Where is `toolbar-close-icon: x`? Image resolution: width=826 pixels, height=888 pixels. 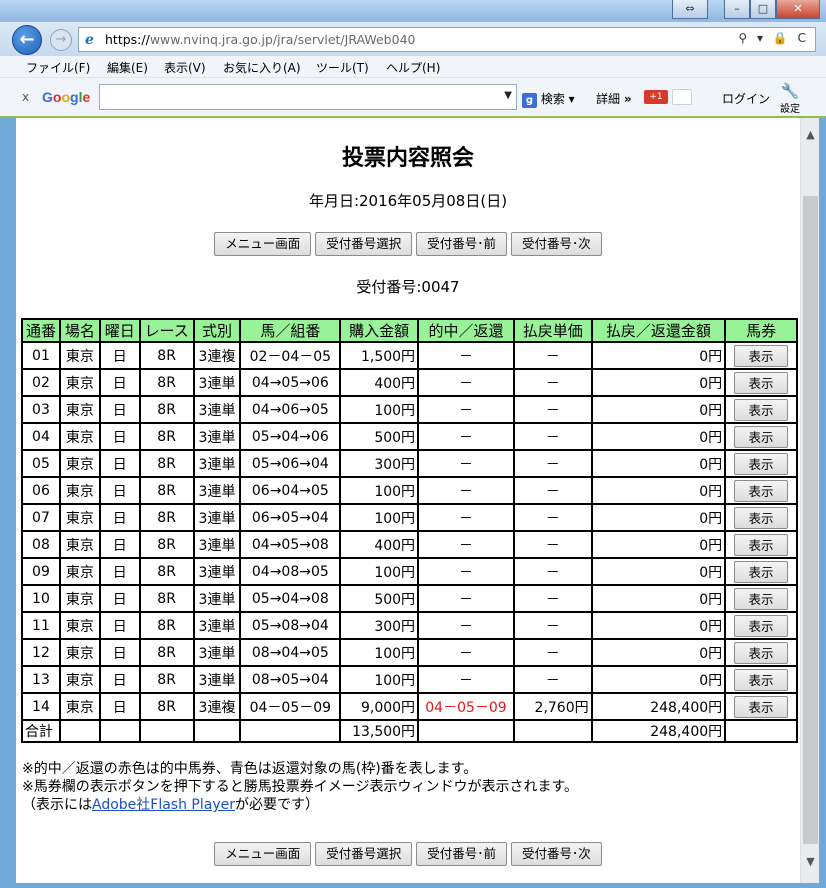
toolbar-close-icon: x is located at coordinates (25, 97).